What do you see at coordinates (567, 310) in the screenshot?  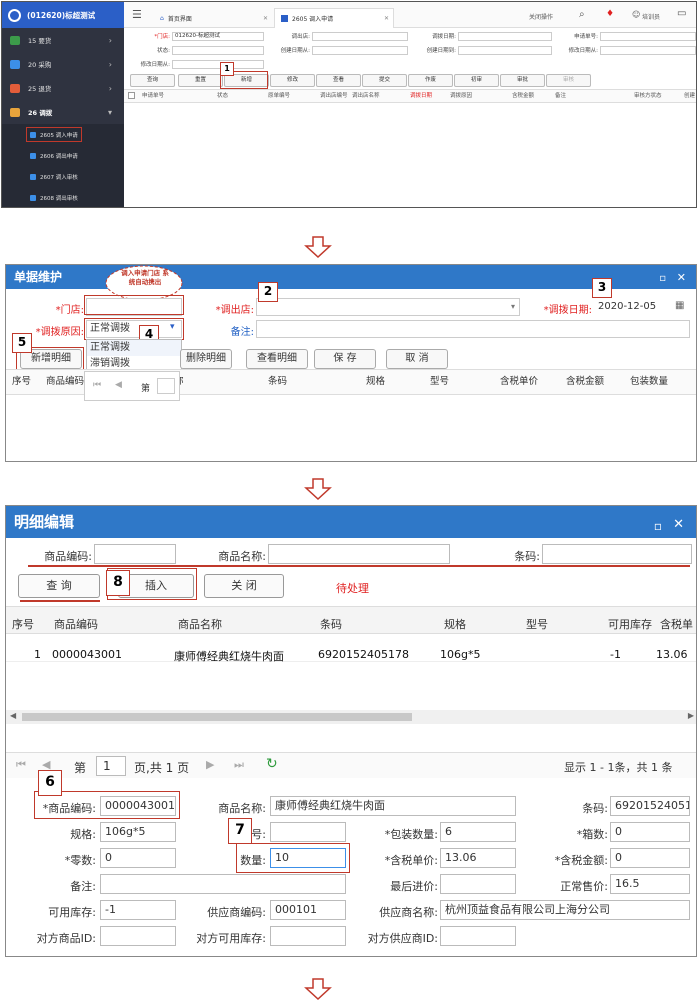 I see `transfer-date-label: *调拨日期:` at bounding box center [567, 310].